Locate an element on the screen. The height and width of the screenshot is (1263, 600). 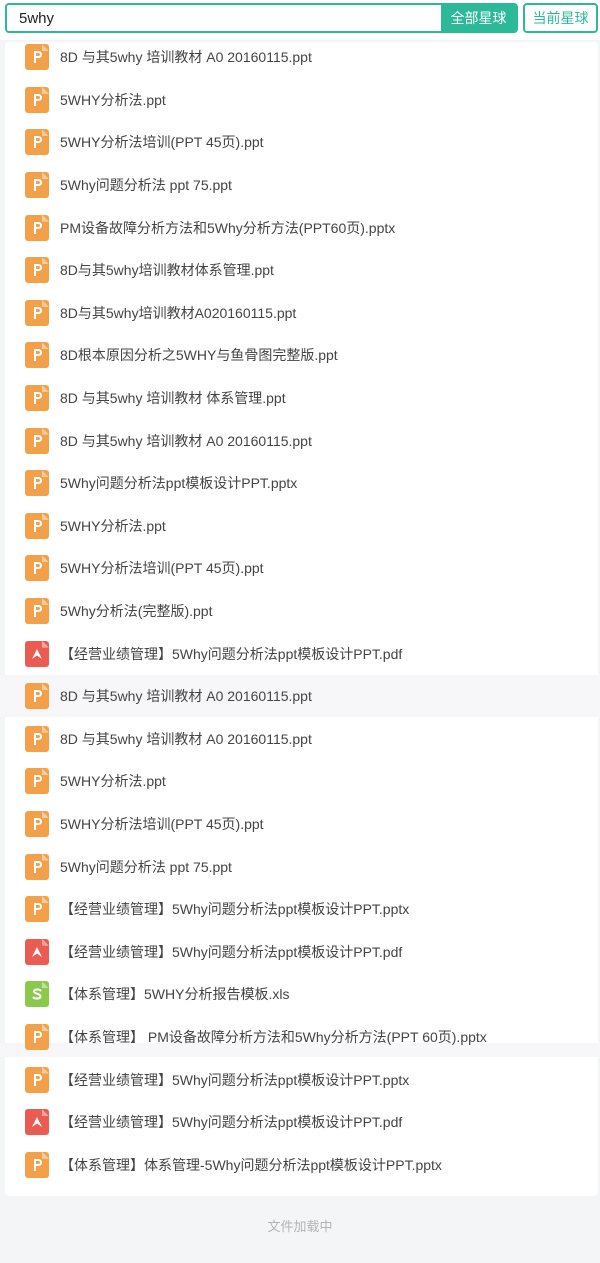
search-current-planet-button: 当前星球 is located at coordinates (560, 18).